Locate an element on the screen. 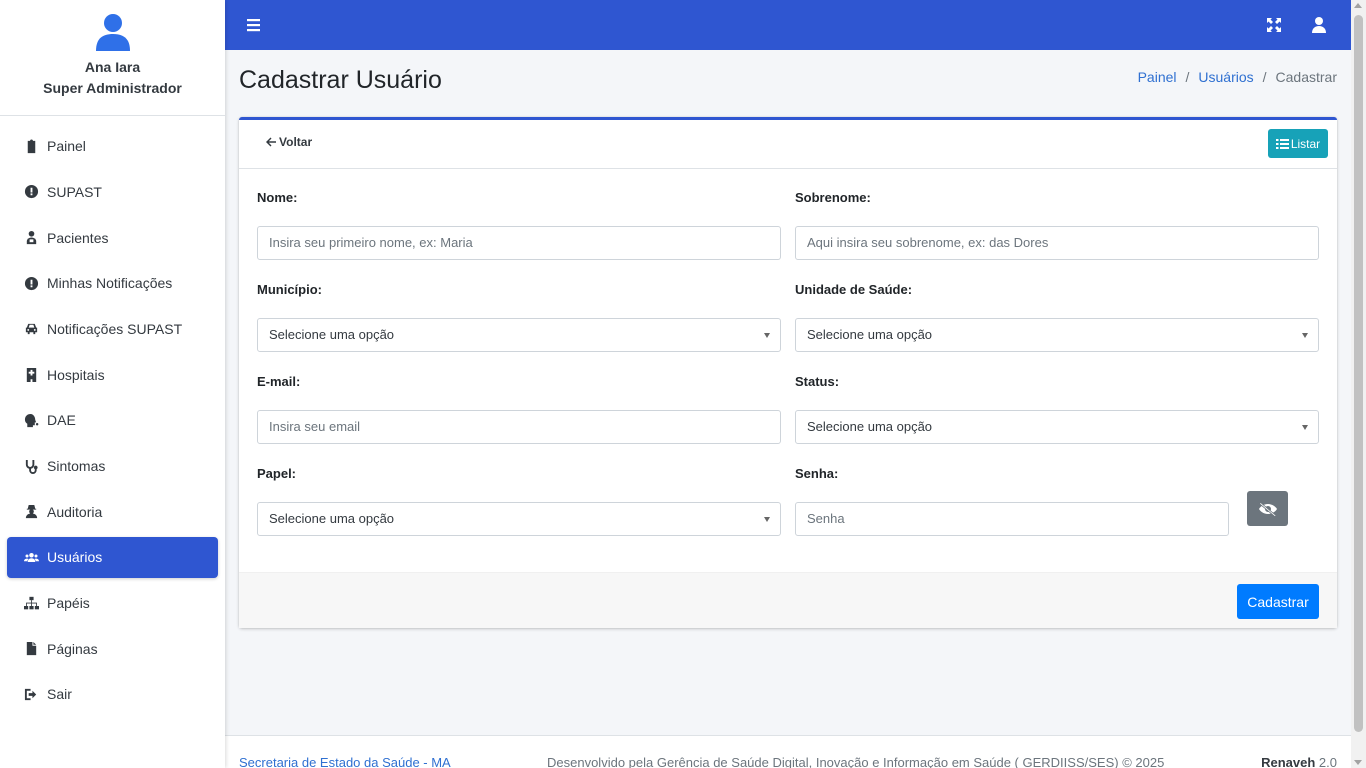 The width and height of the screenshot is (1366, 768). sidebar-item-label: Sair is located at coordinates (59, 694).